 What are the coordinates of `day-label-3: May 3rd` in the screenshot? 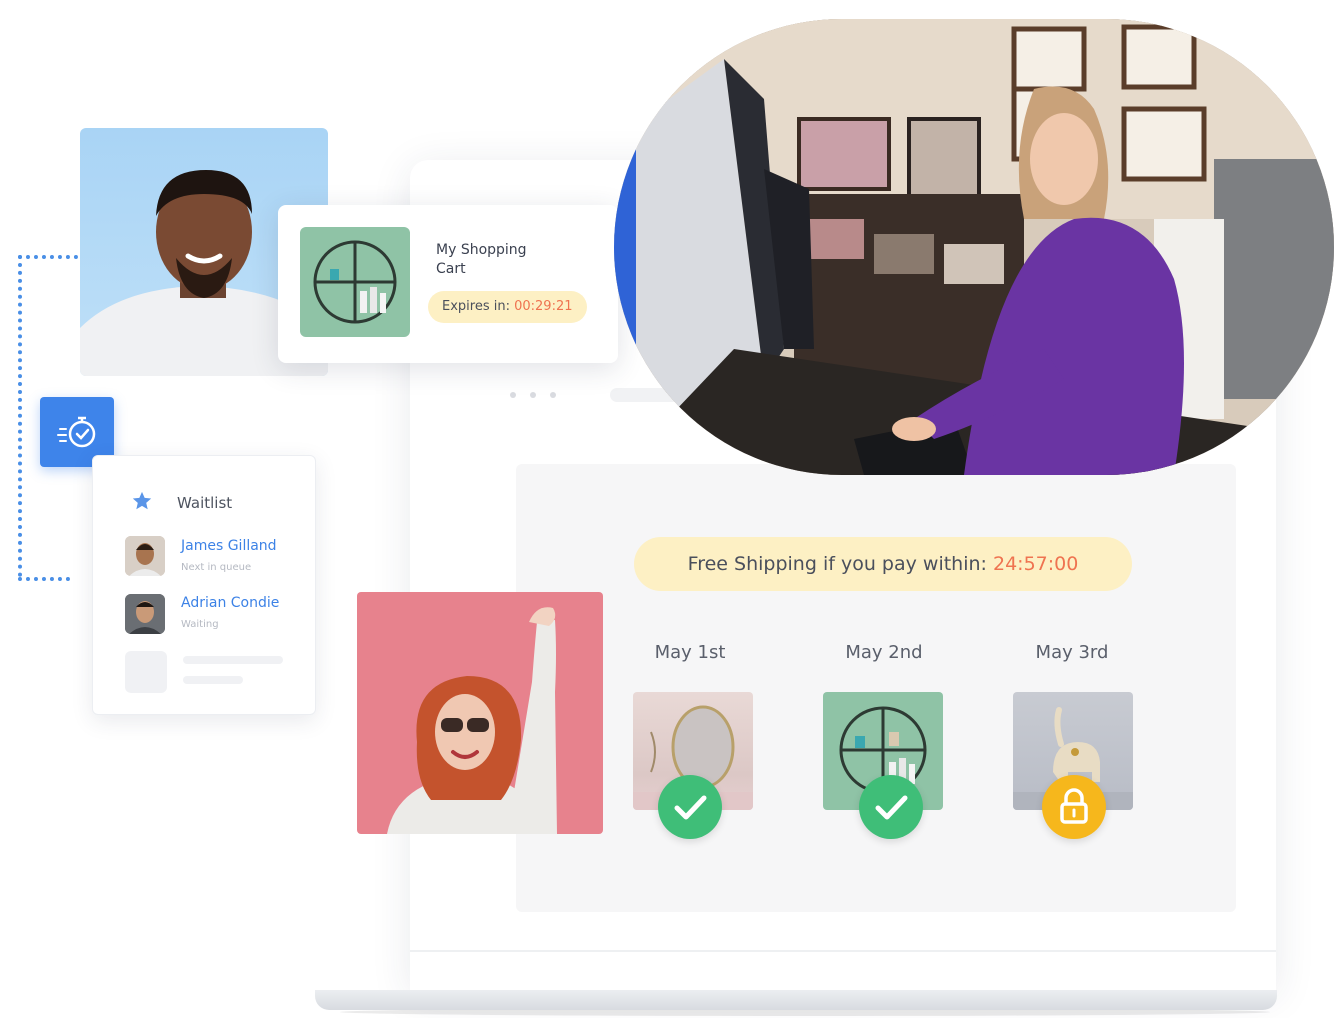 It's located at (1072, 652).